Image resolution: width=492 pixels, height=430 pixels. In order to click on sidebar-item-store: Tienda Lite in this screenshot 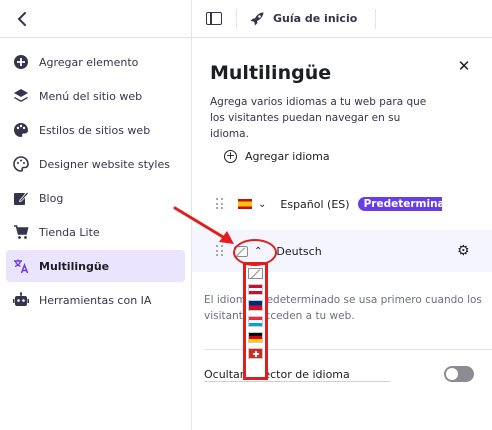, I will do `click(95, 232)`.